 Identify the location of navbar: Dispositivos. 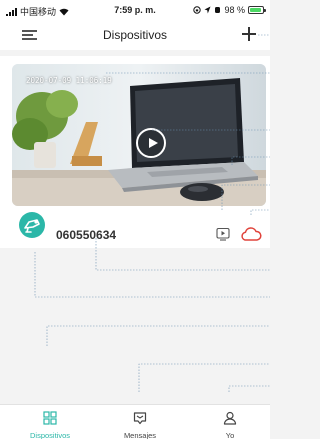
(135, 35).